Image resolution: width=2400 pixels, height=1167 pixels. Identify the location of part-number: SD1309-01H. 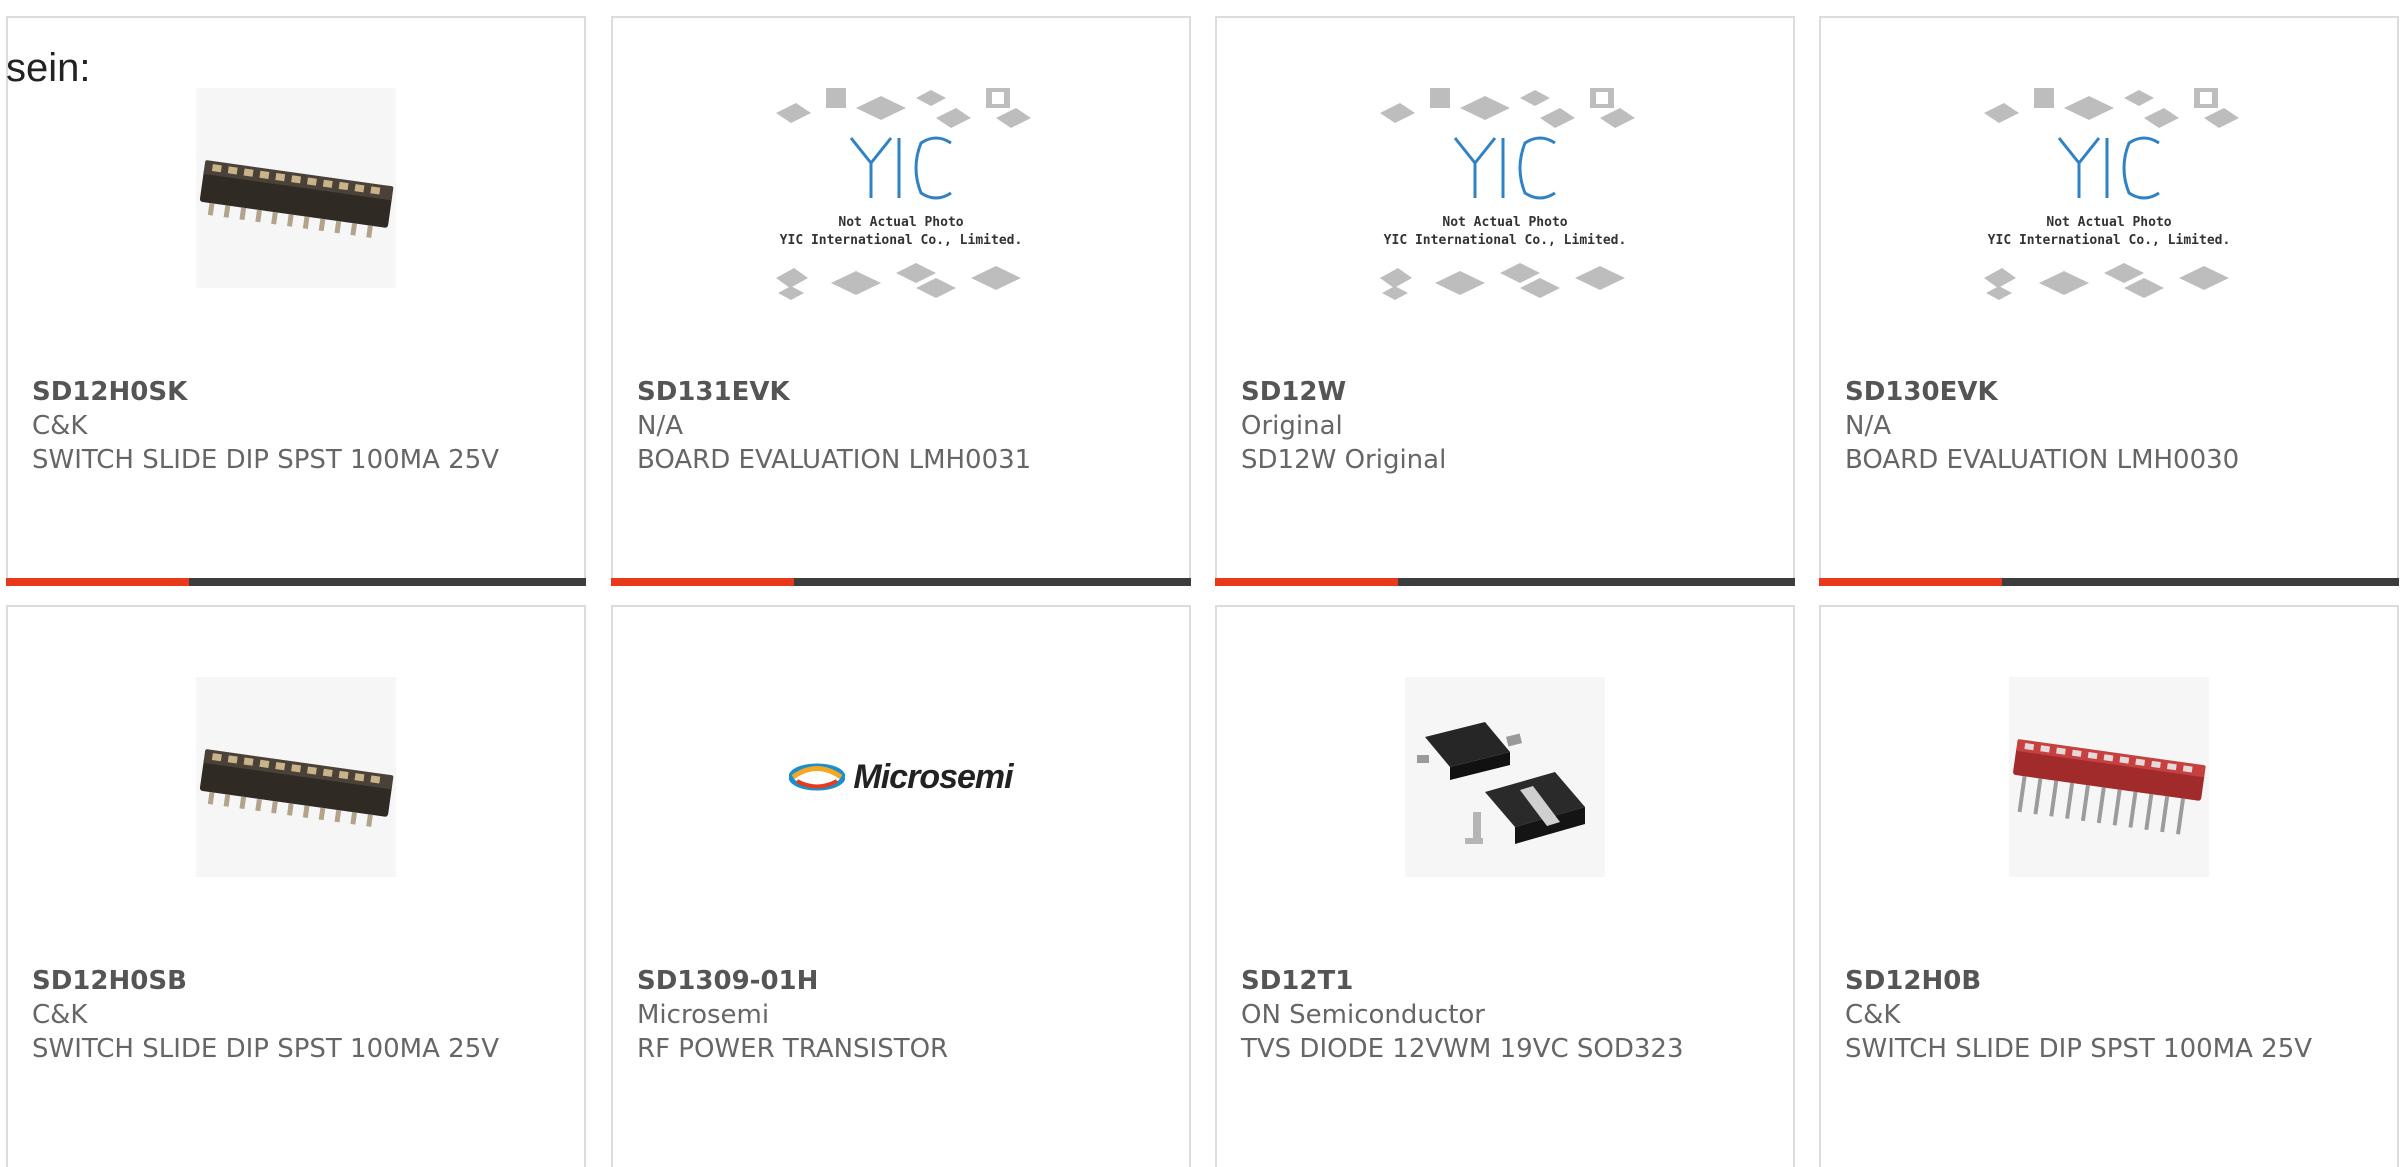
(901, 981).